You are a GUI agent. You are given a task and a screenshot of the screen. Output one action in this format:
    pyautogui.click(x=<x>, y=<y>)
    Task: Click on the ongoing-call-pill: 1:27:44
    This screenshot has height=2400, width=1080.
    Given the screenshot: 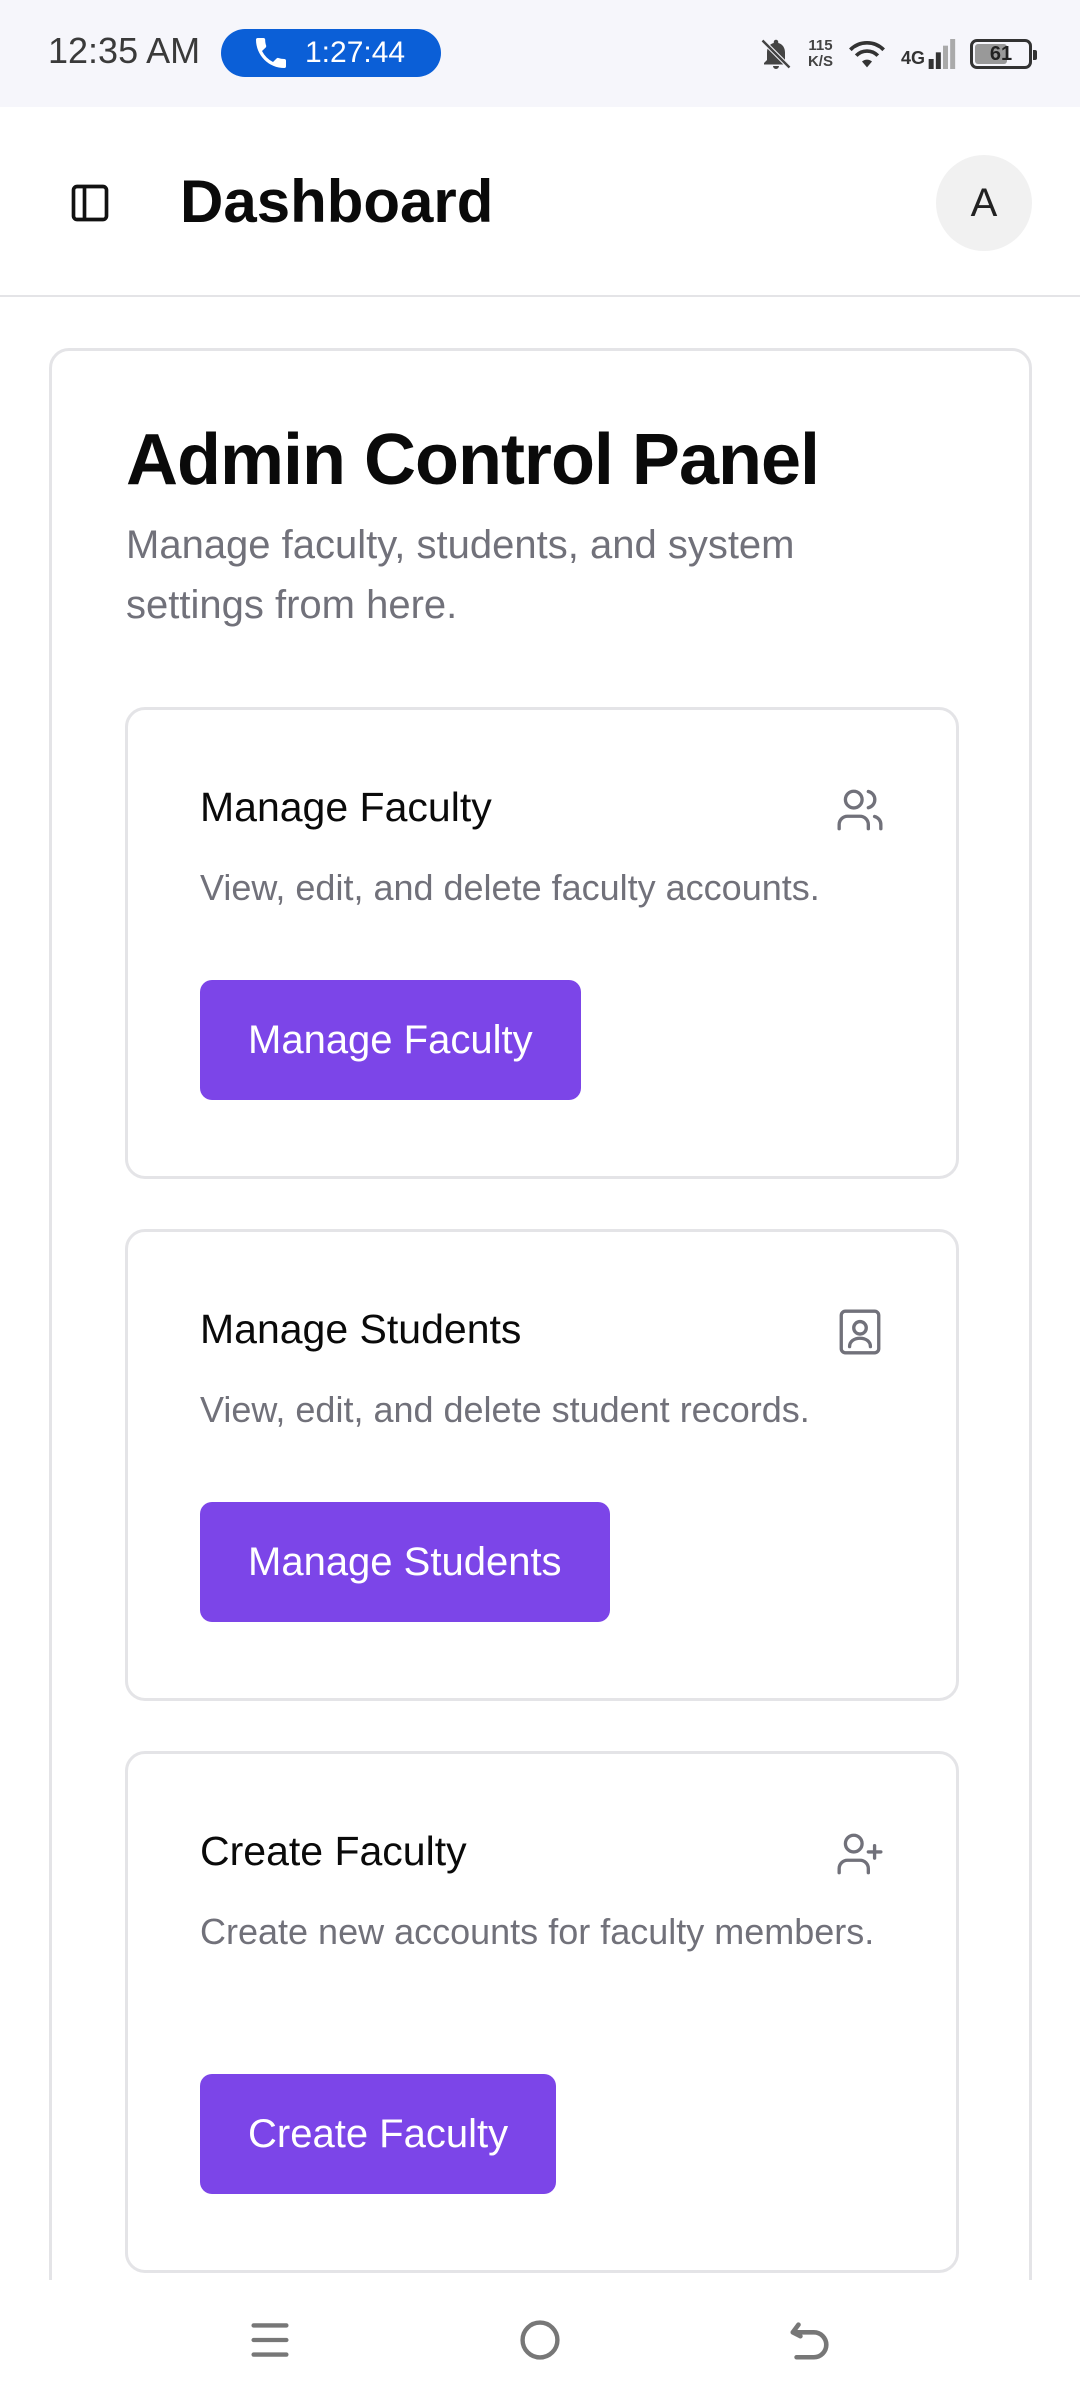 What is the action you would take?
    pyautogui.click(x=331, y=53)
    